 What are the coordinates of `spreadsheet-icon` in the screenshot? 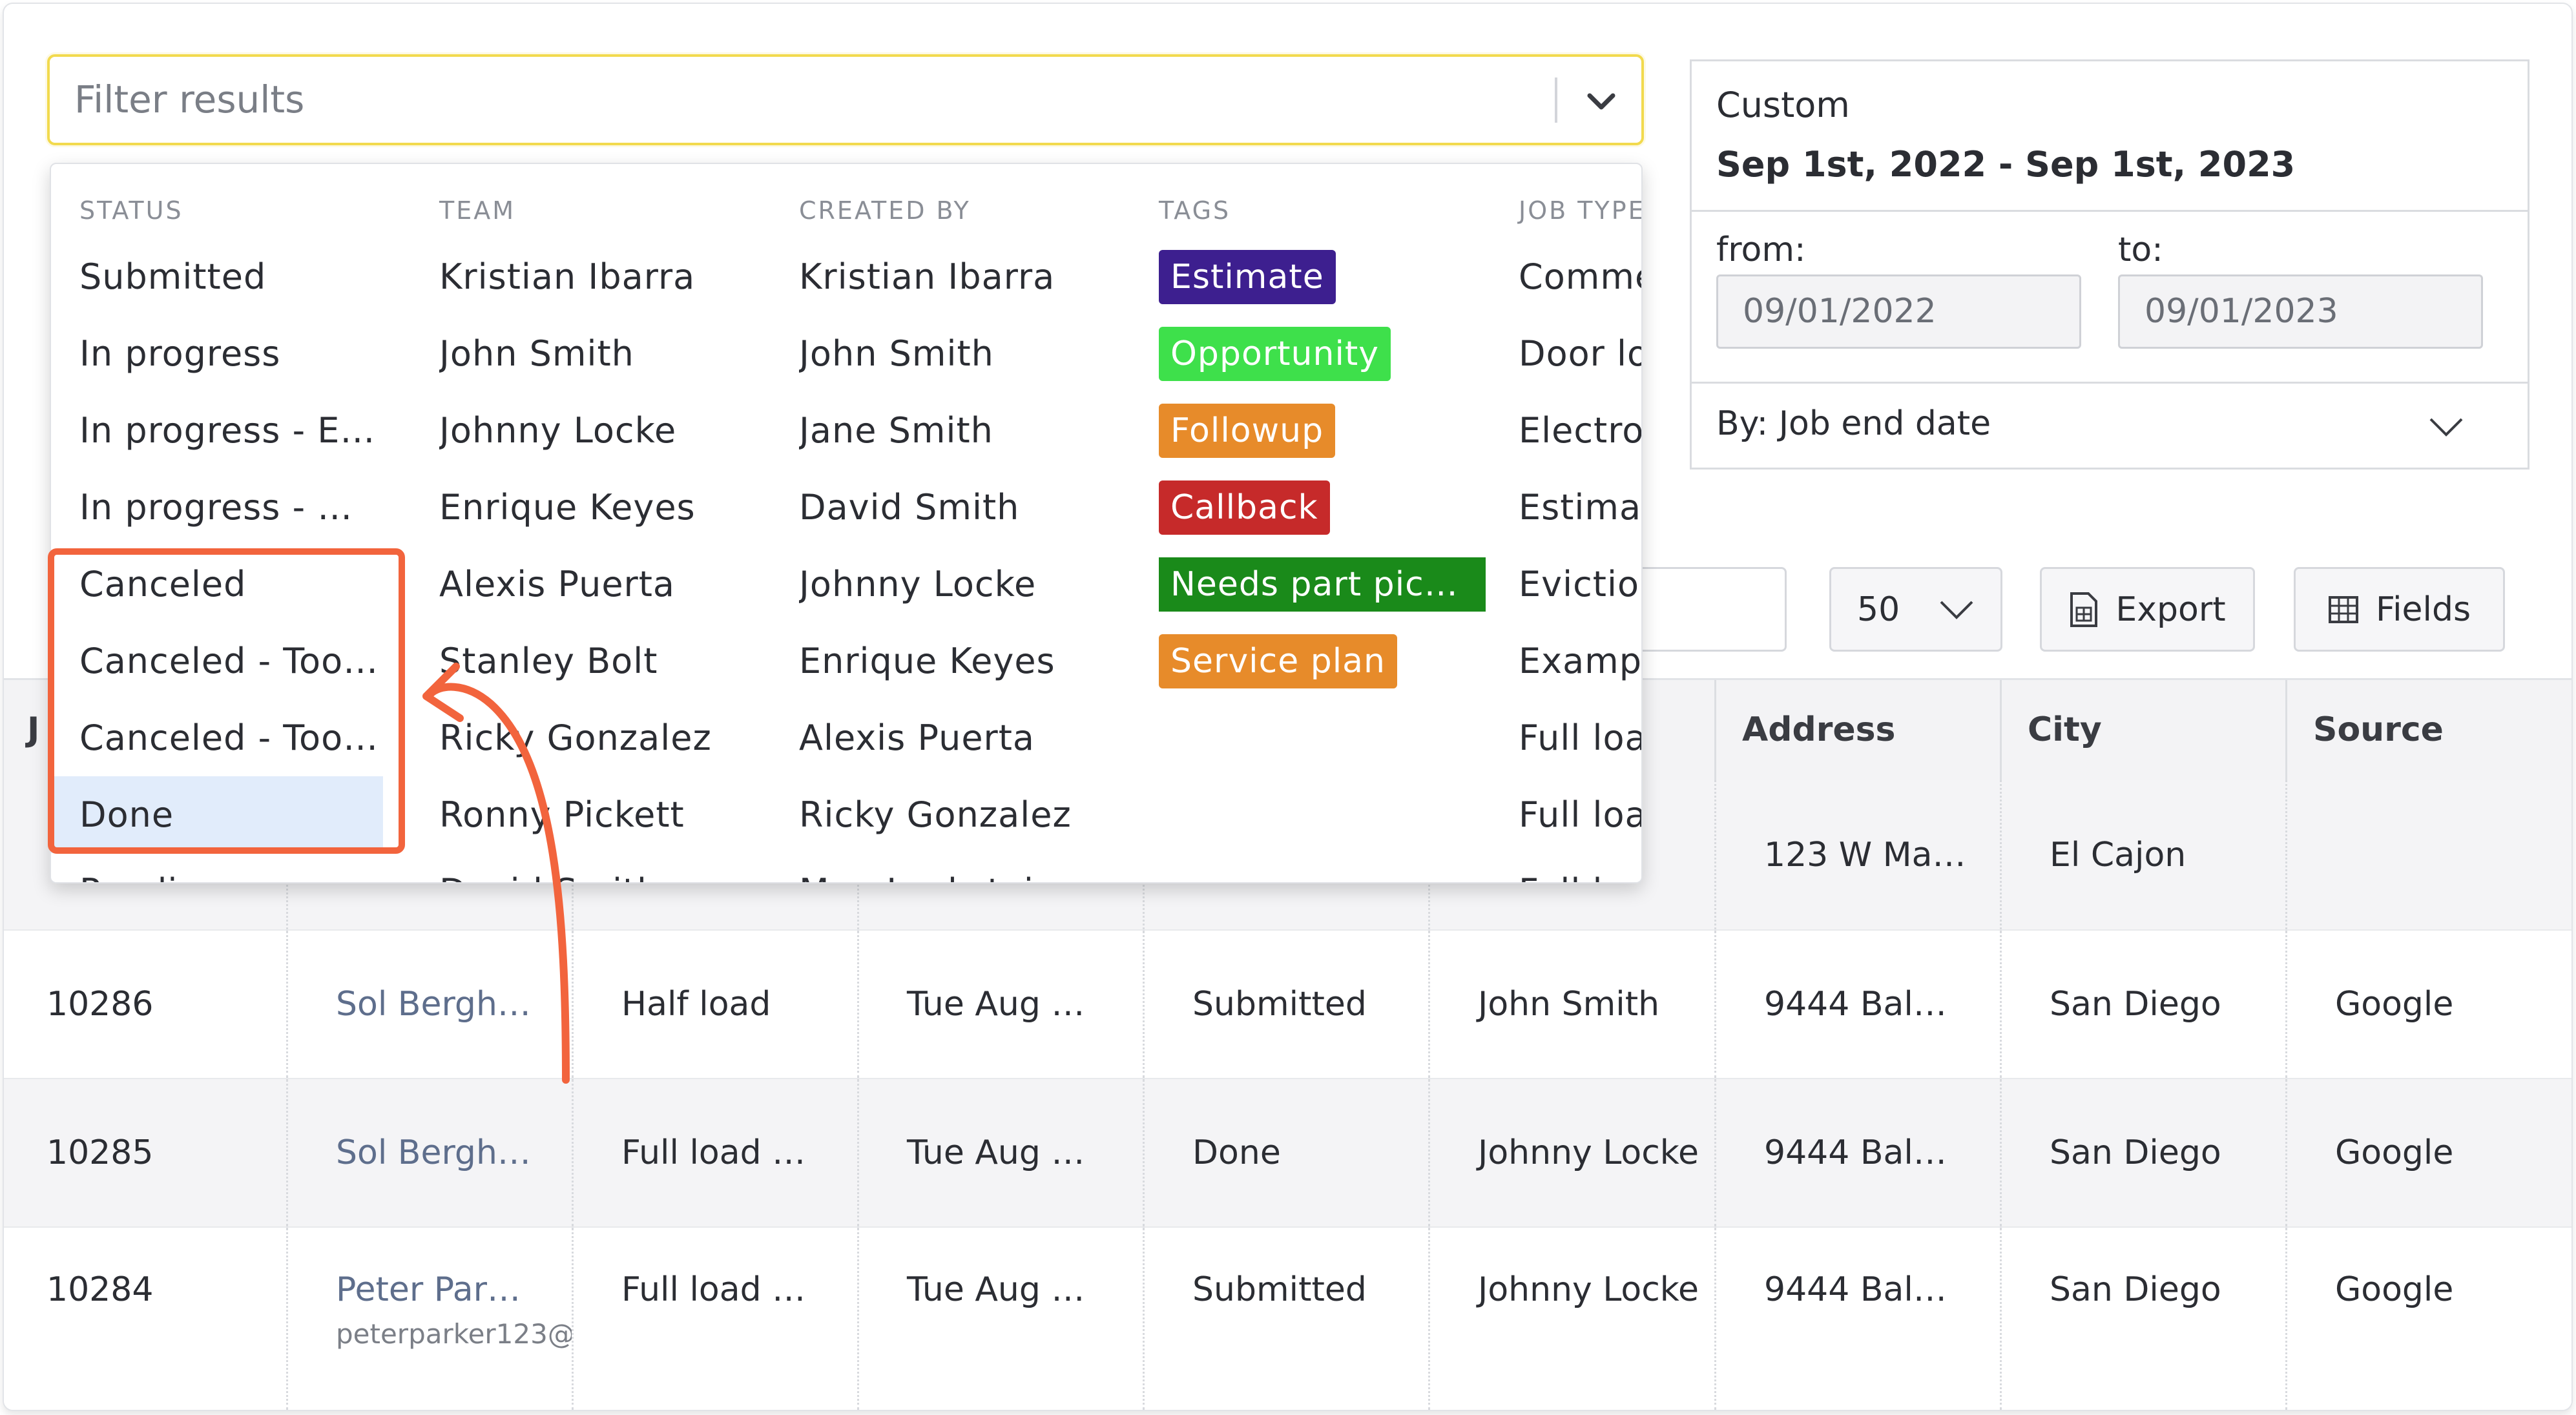 It's located at (2084, 609).